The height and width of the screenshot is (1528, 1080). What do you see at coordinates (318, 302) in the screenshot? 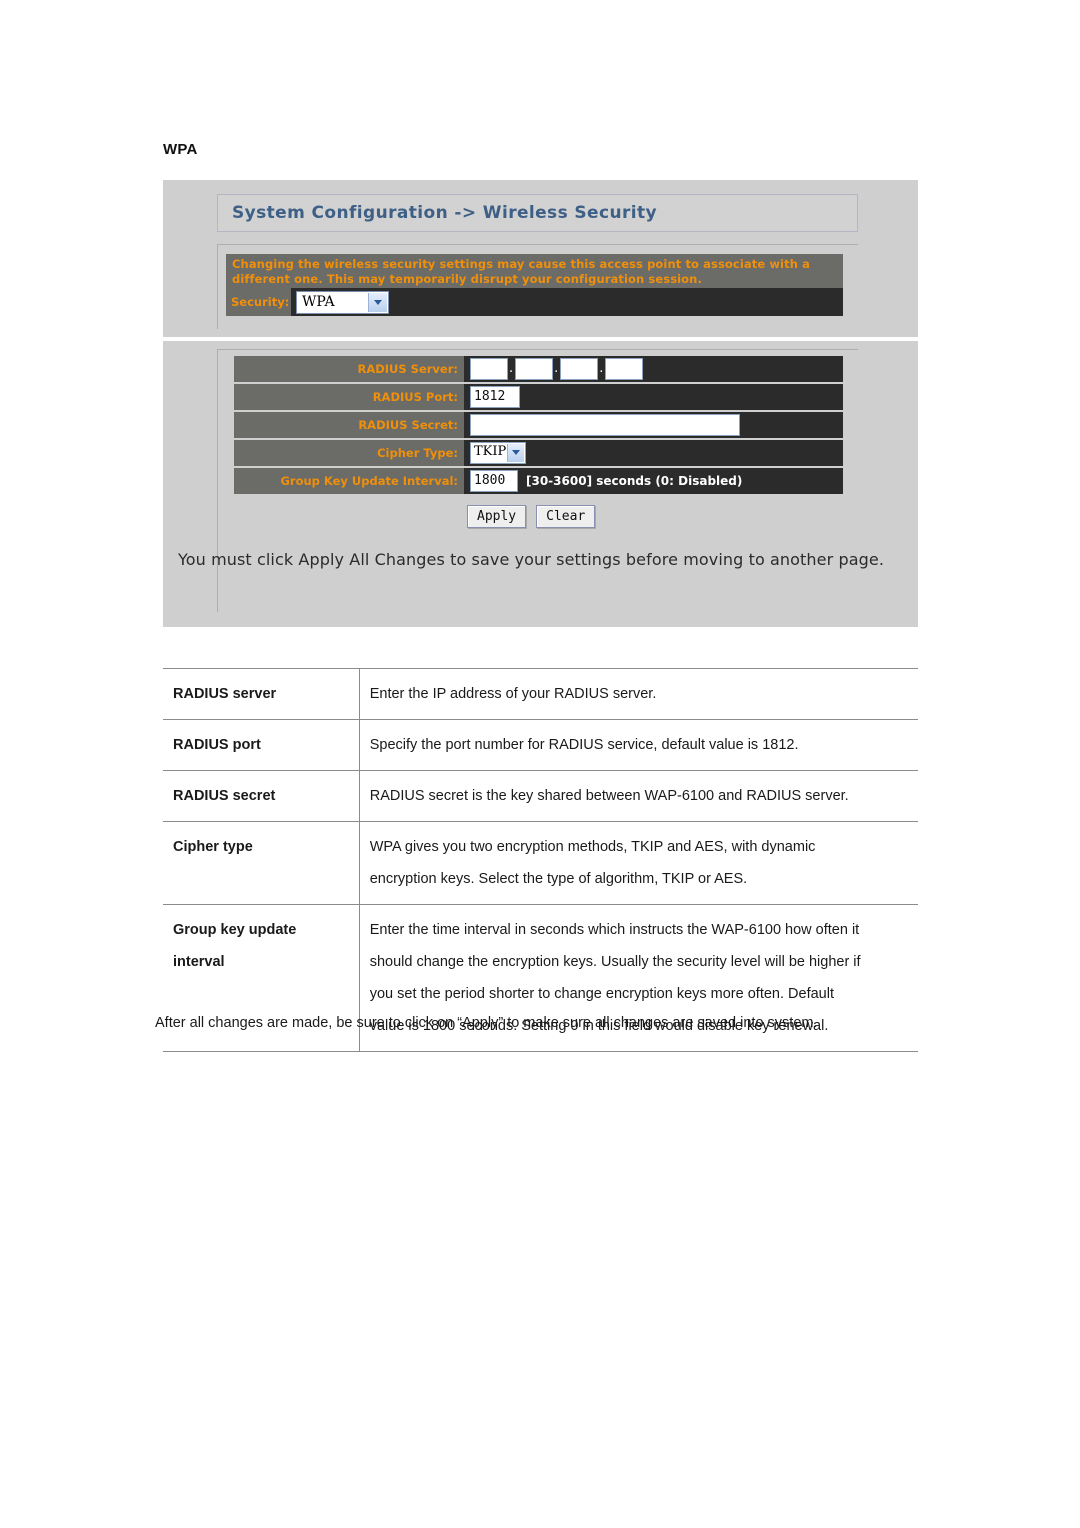
I see `security-mode-value: WPA` at bounding box center [318, 302].